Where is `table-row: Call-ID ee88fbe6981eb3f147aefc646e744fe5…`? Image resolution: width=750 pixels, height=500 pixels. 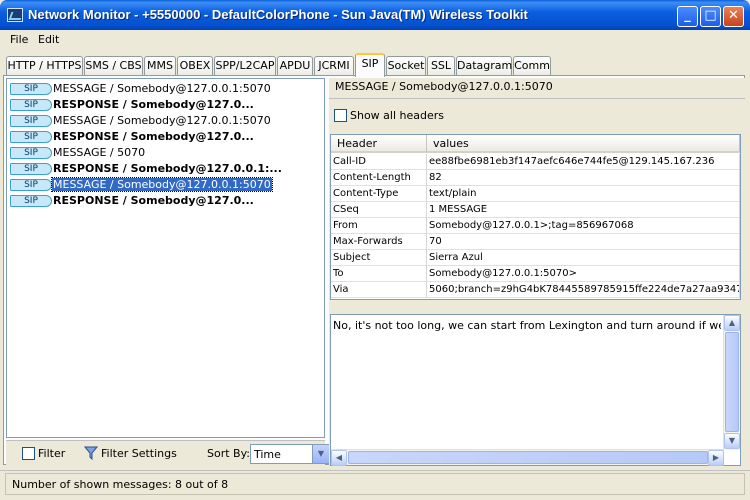
table-row: Call-ID ee88fbe6981eb3f147aefc646e744fe5… is located at coordinates (535, 162).